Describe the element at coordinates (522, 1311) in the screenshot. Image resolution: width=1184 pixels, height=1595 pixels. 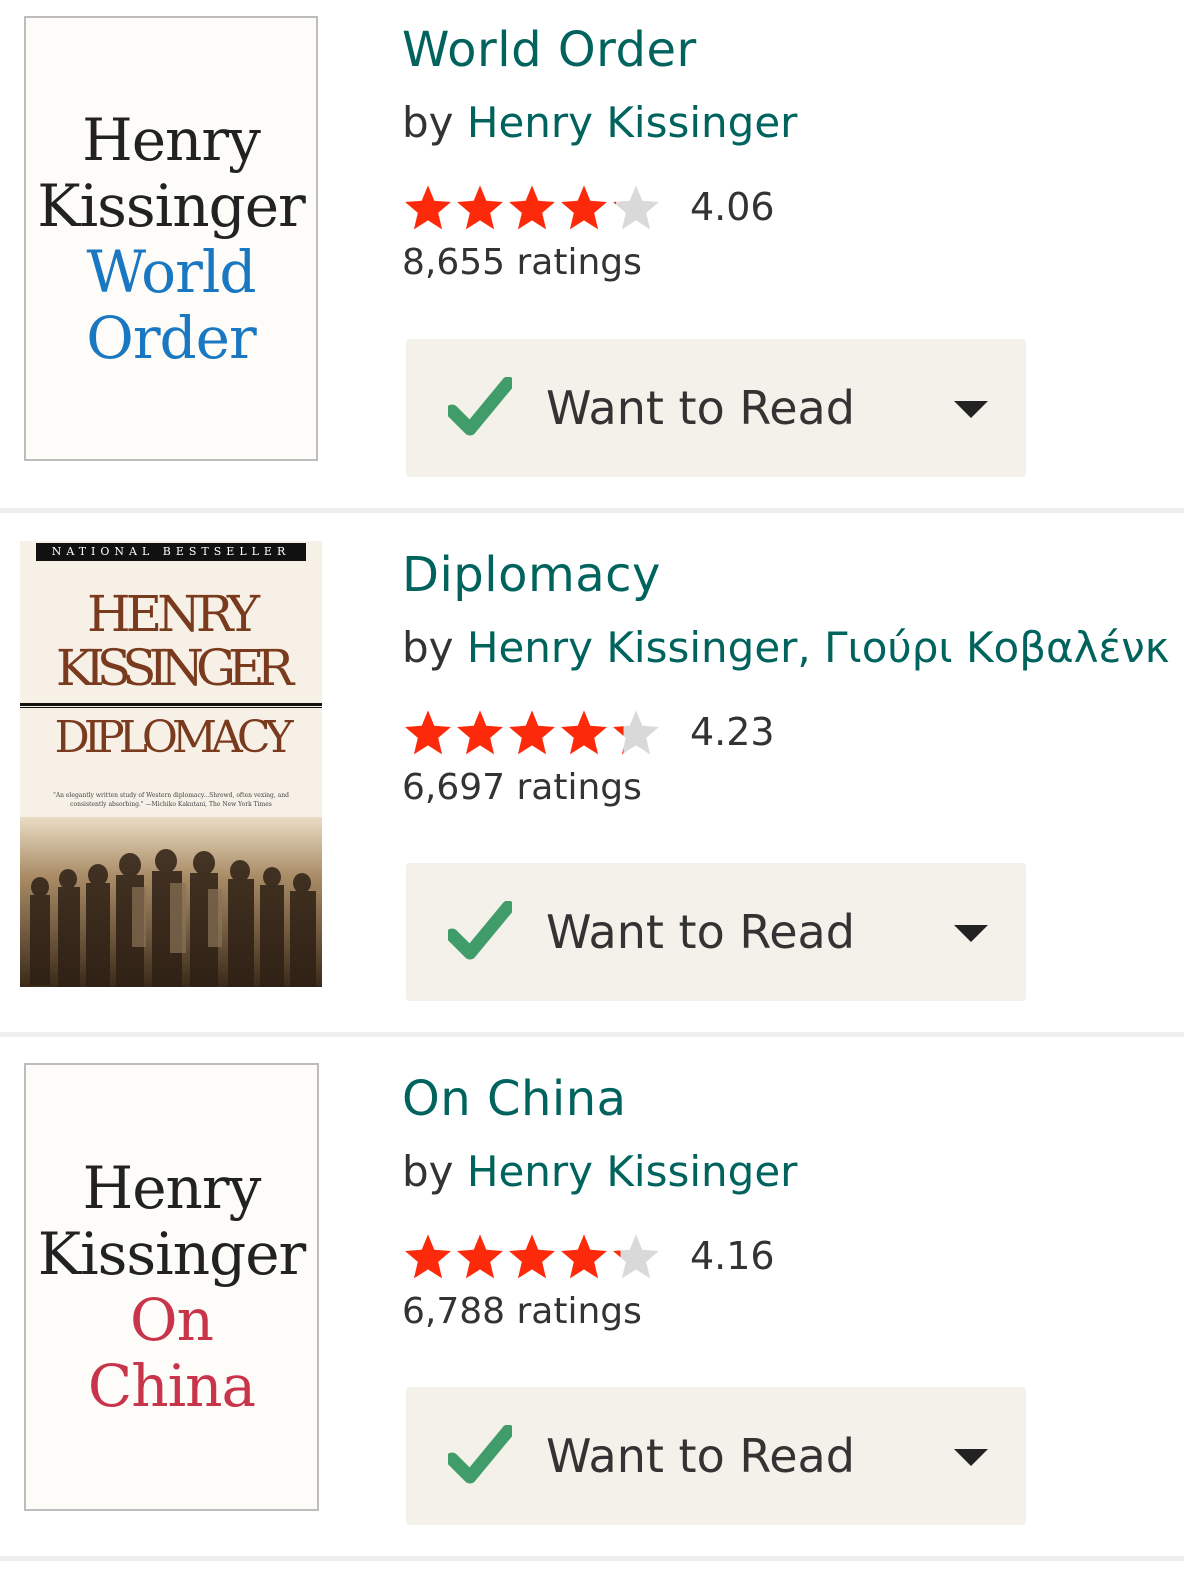
I see `ratings-count: 6,788 ratings` at that location.